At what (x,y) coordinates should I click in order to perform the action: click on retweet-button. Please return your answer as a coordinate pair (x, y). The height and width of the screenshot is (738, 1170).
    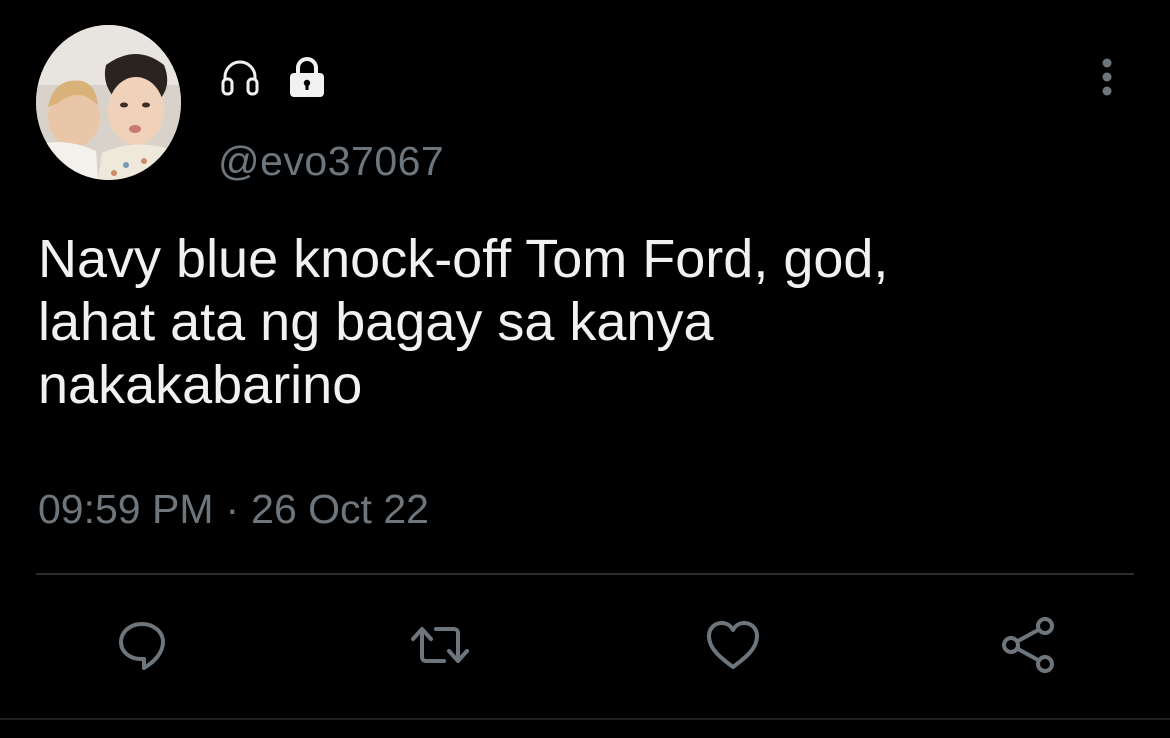
    Looking at the image, I should click on (440, 647).